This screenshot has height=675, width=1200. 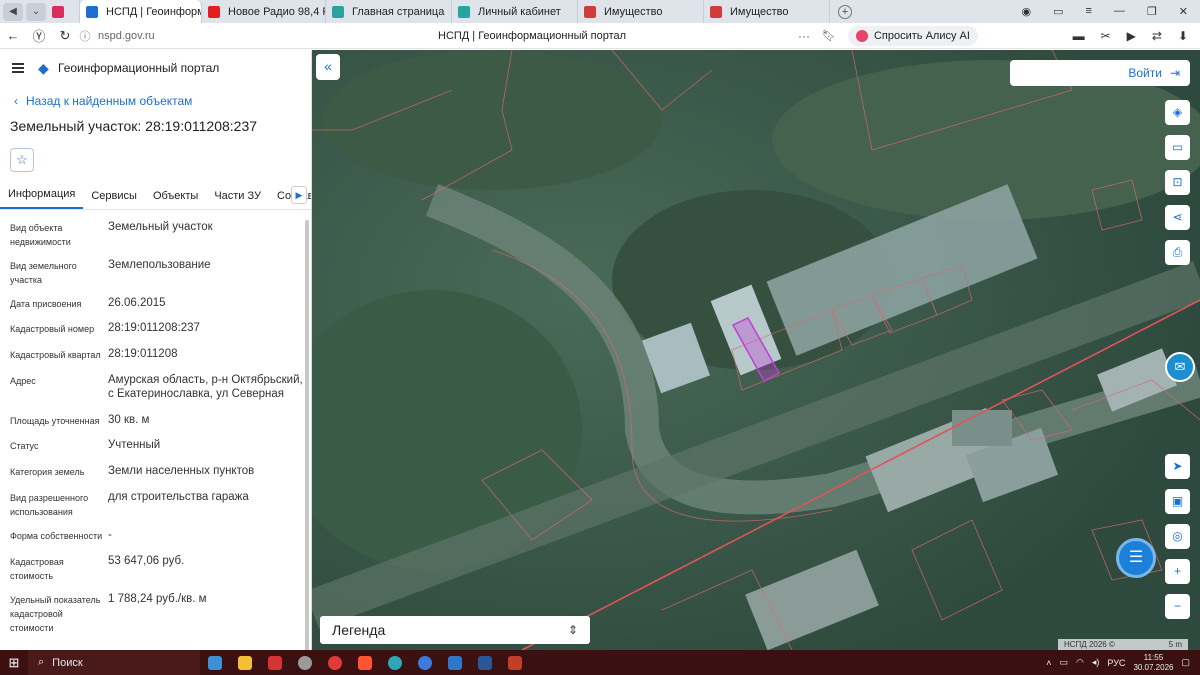 What do you see at coordinates (572, 630) in the screenshot?
I see `chevron-updown-icon: ⇕` at bounding box center [572, 630].